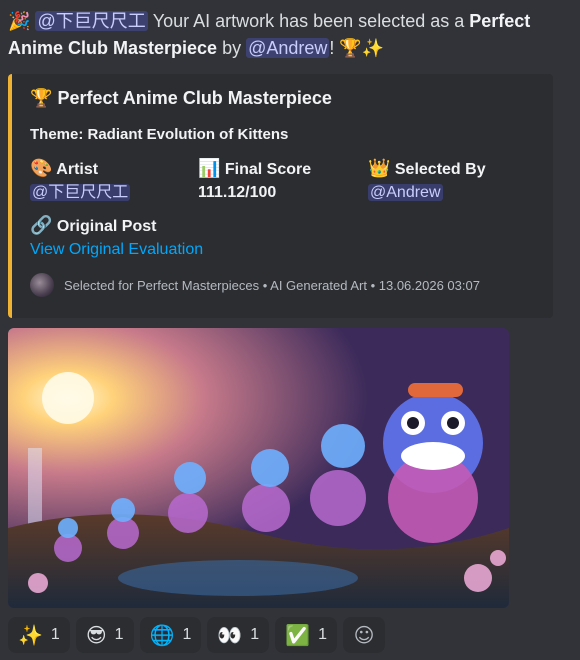  What do you see at coordinates (237, 192) in the screenshot?
I see `field-score-value: 111.12/100` at bounding box center [237, 192].